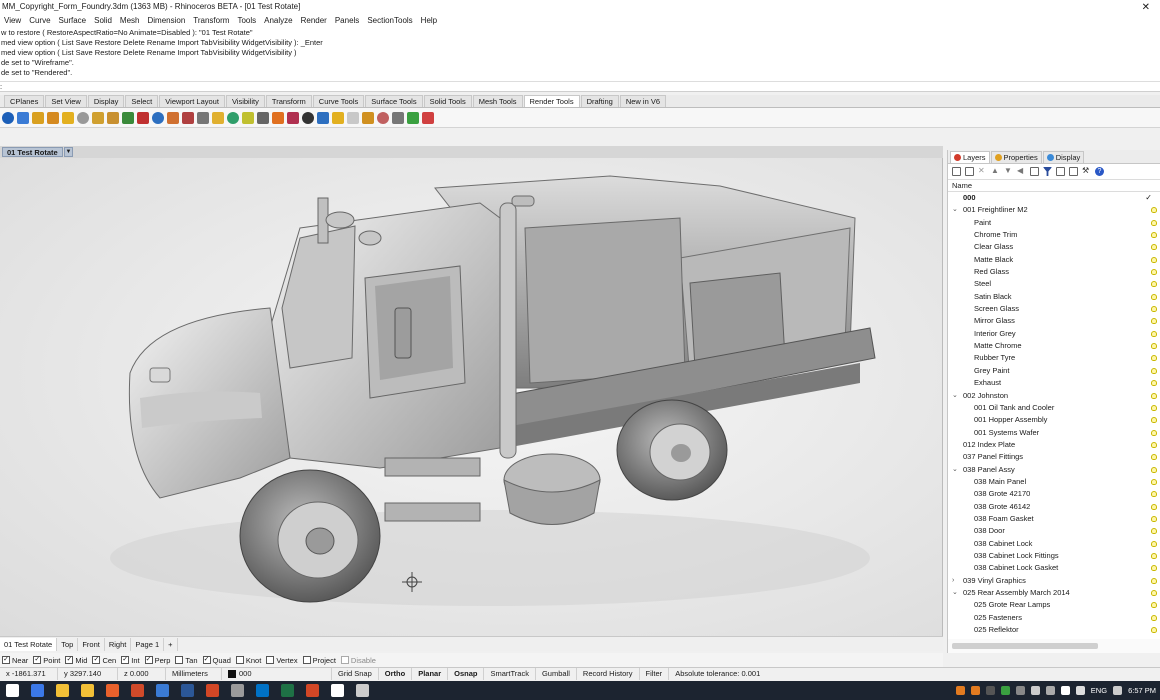 The width and height of the screenshot is (1160, 700). What do you see at coordinates (1054, 297) in the screenshot?
I see `layer-row: Satin Black` at bounding box center [1054, 297].